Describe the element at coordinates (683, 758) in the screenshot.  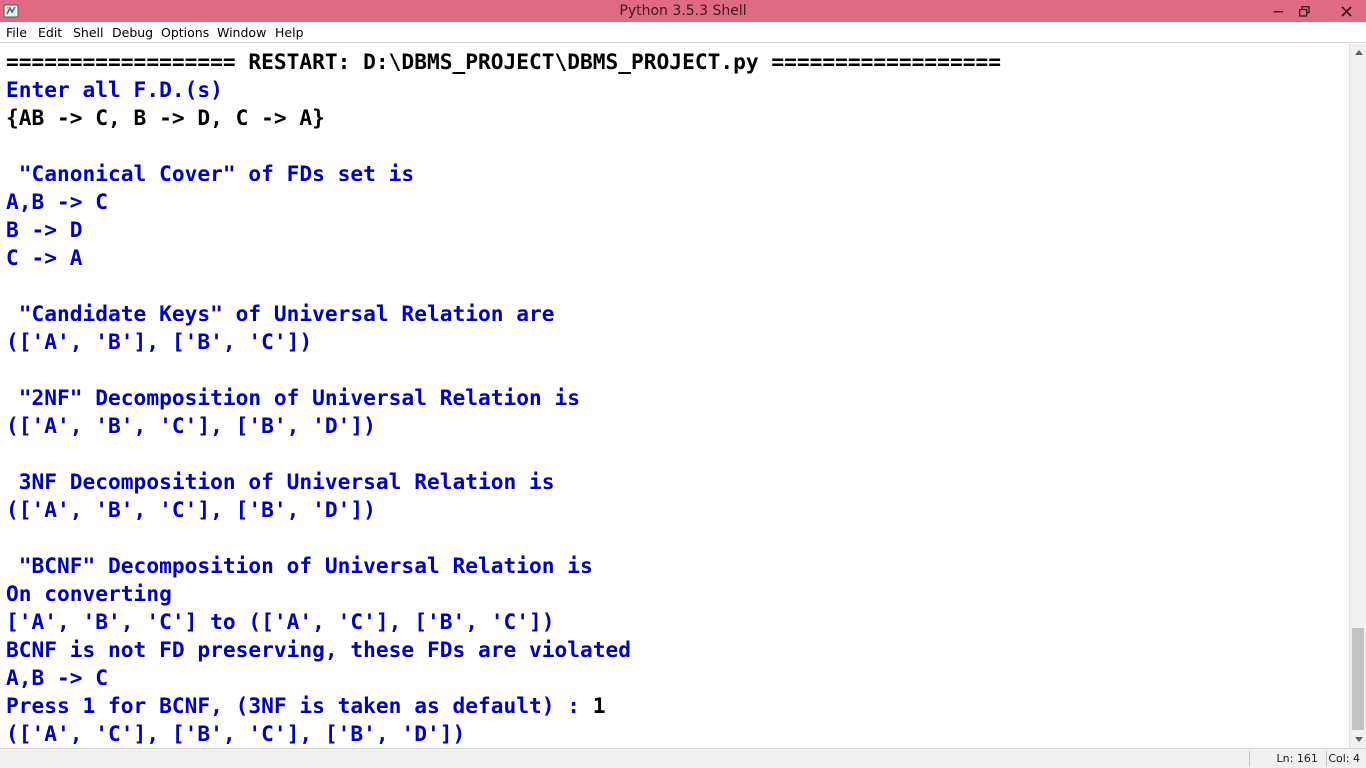
I see `status-bar: Ln: 161 Col: 4` at that location.